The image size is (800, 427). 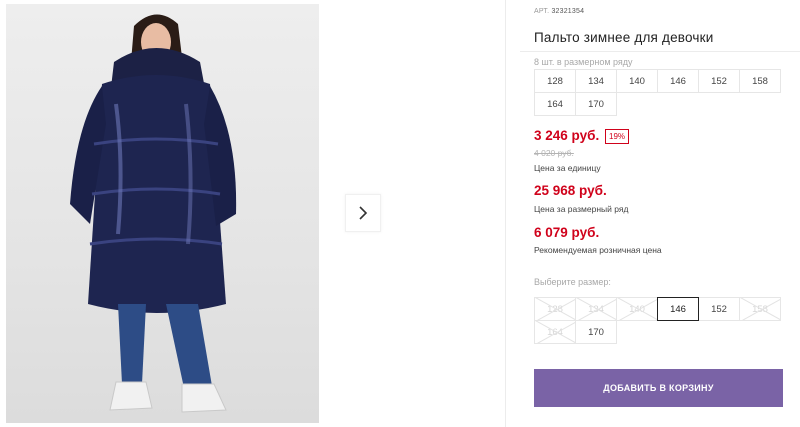 I want to click on size-range-cell: 170, so click(x=596, y=104).